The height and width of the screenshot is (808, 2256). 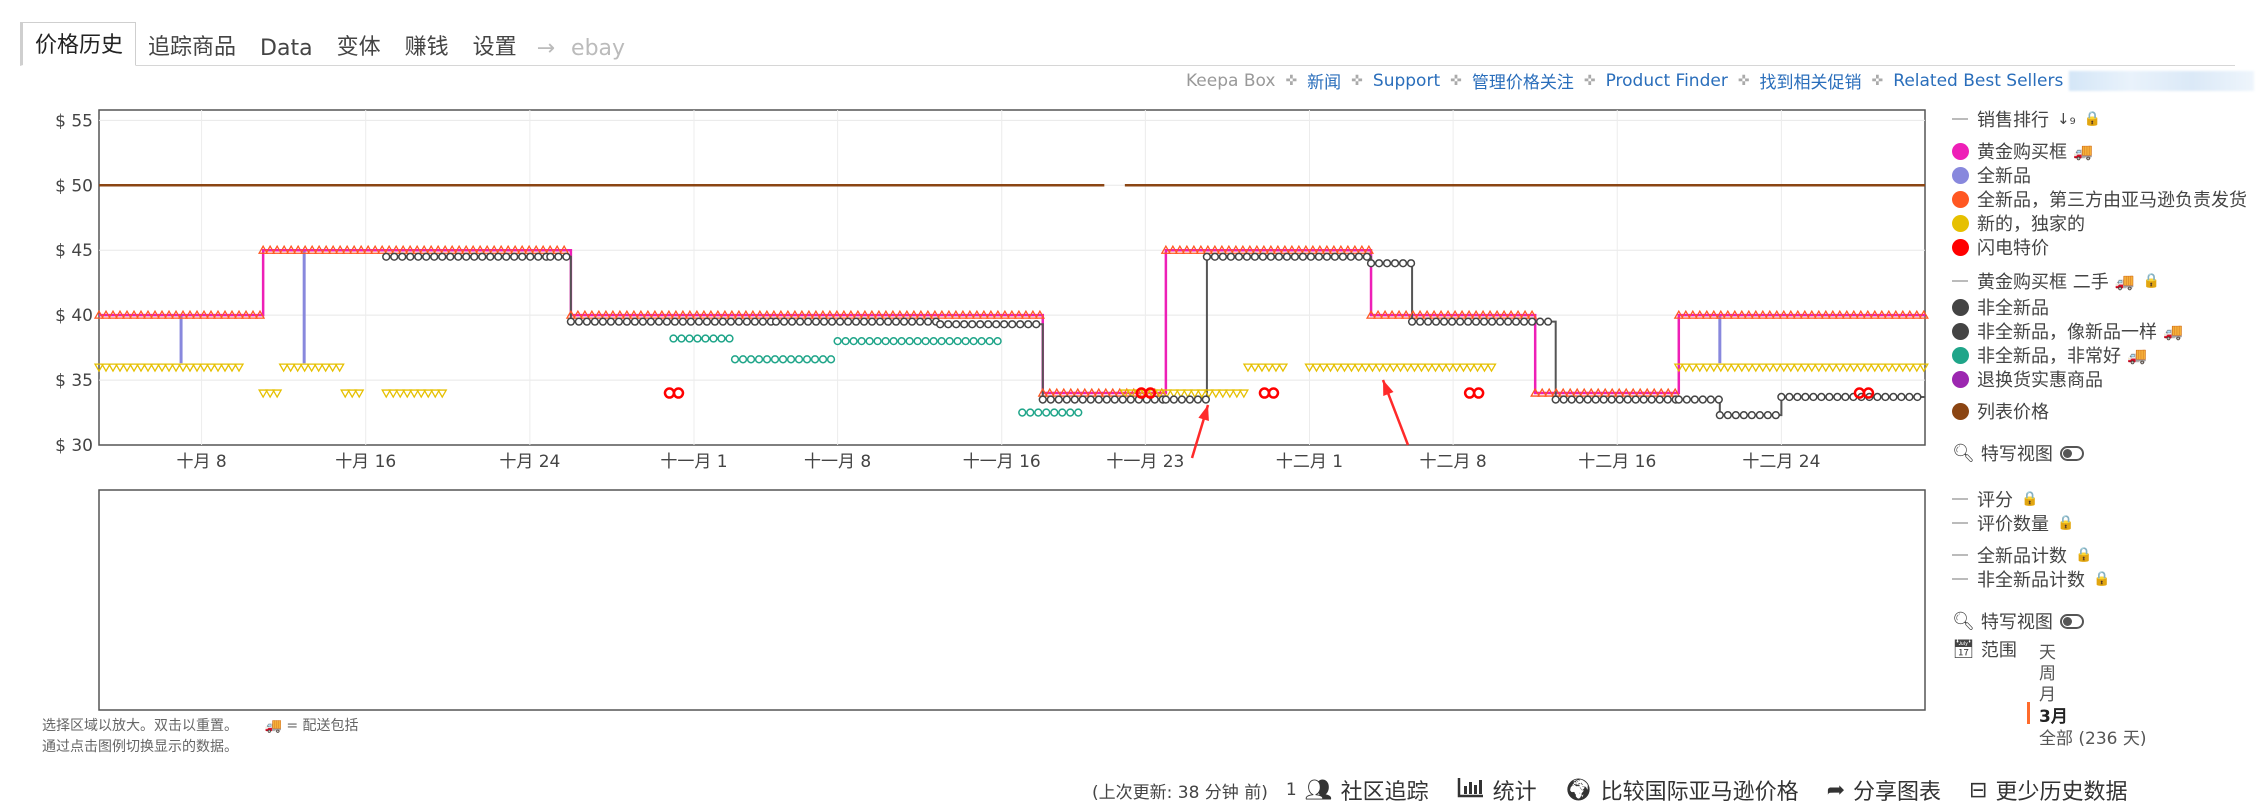 I want to click on used-very-good-markers, so click(x=917, y=341).